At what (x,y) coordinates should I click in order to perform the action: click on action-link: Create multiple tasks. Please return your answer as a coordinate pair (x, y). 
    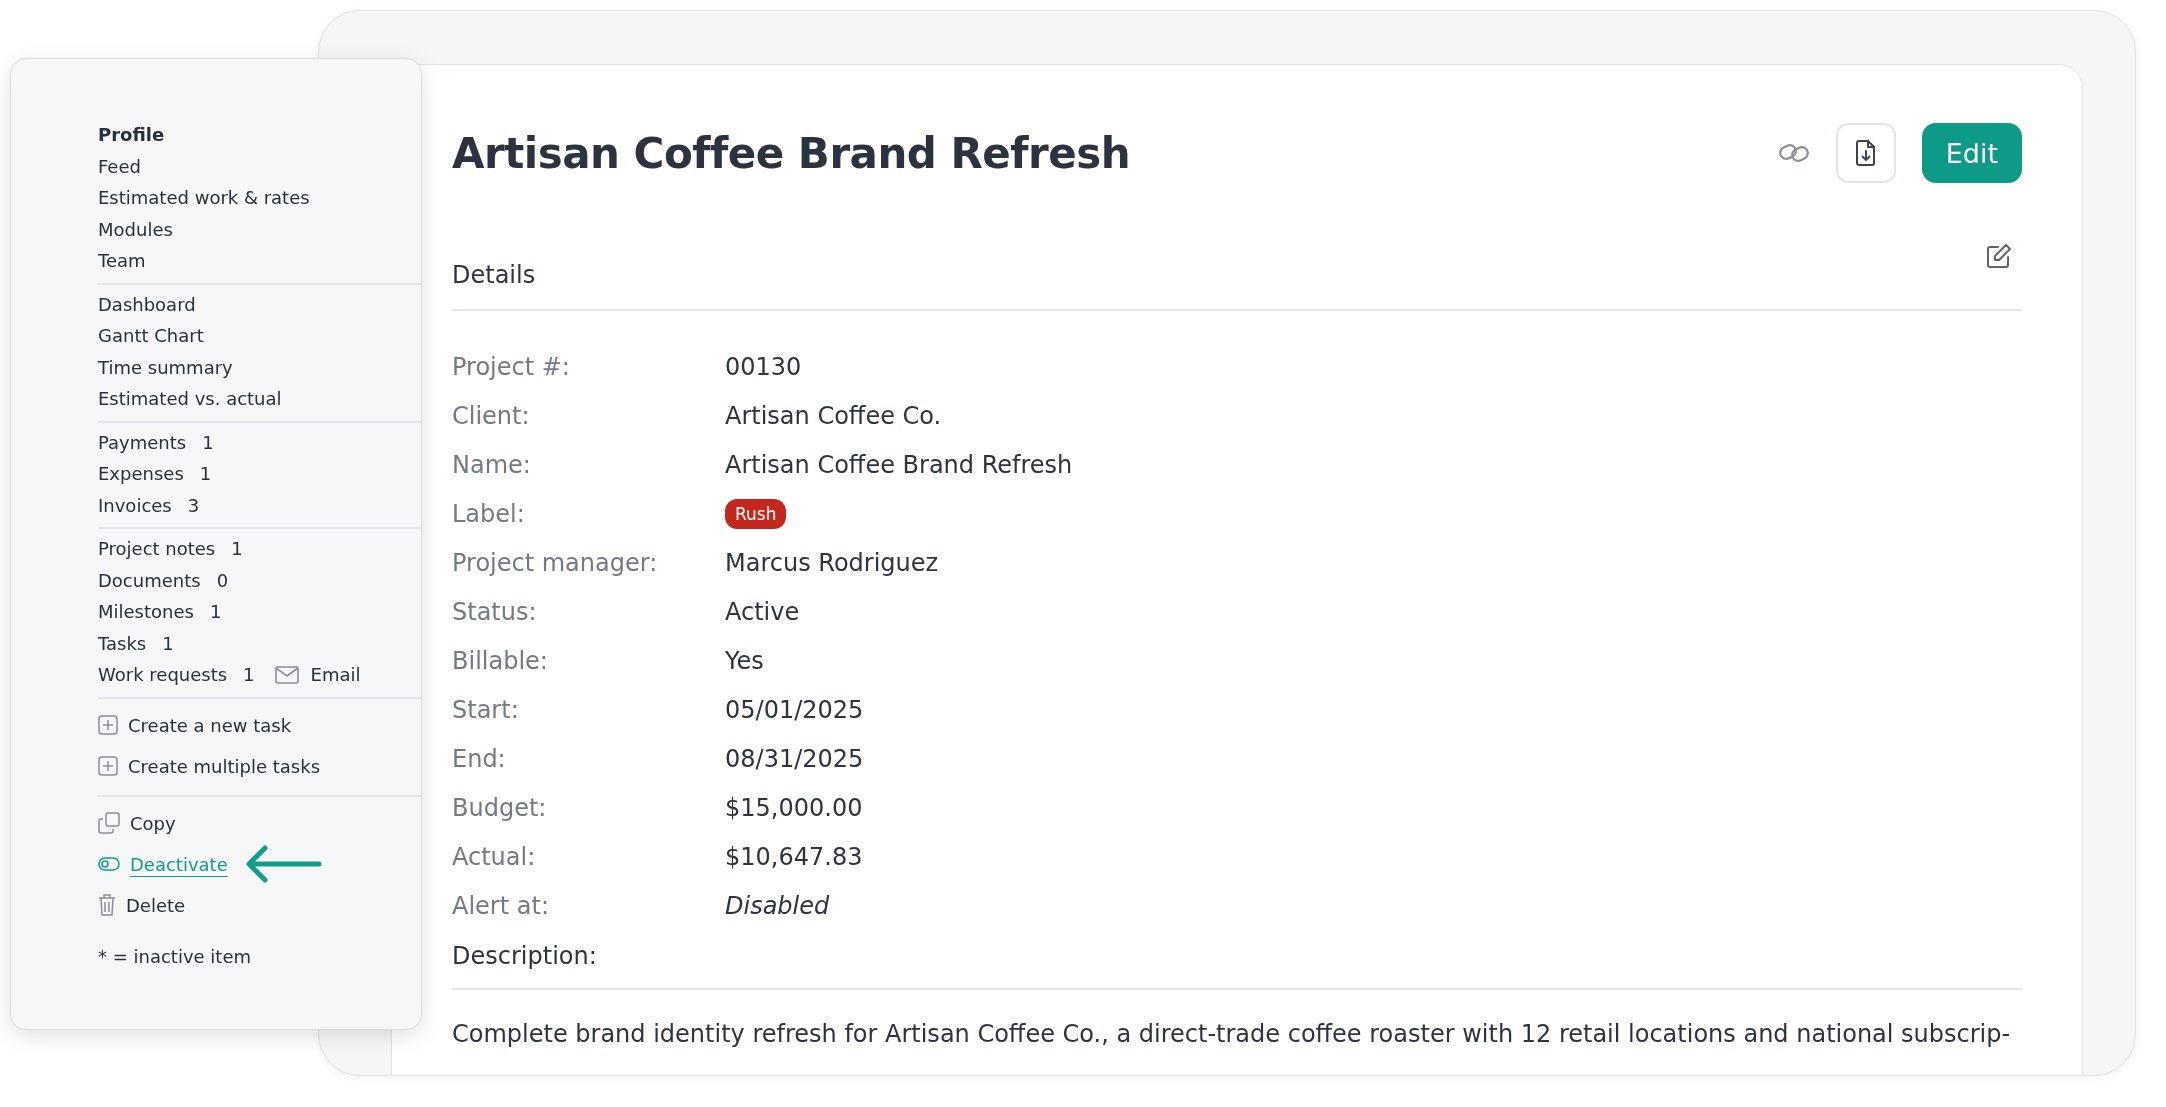
    Looking at the image, I should click on (224, 766).